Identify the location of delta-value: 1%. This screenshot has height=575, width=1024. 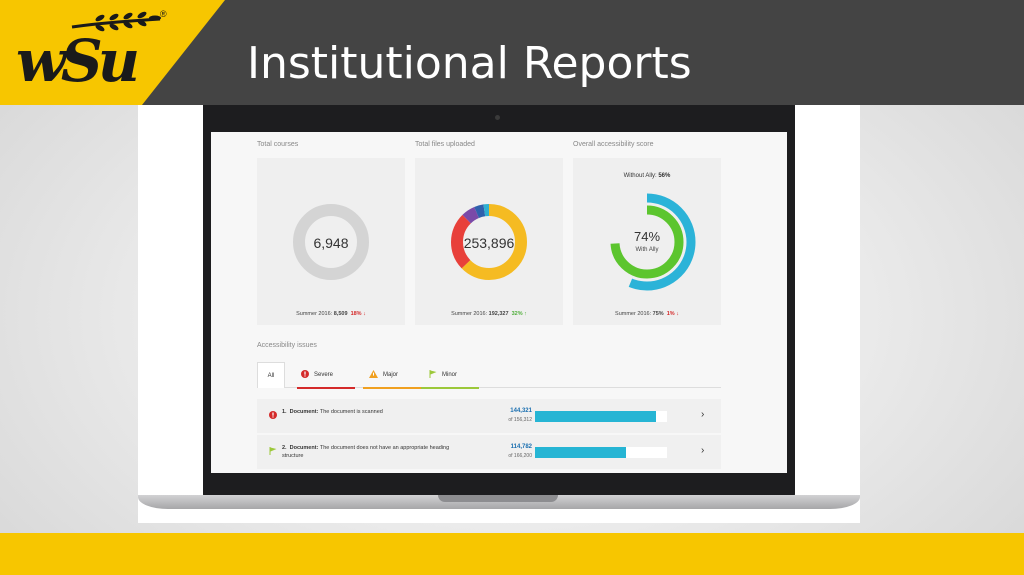
(670, 314).